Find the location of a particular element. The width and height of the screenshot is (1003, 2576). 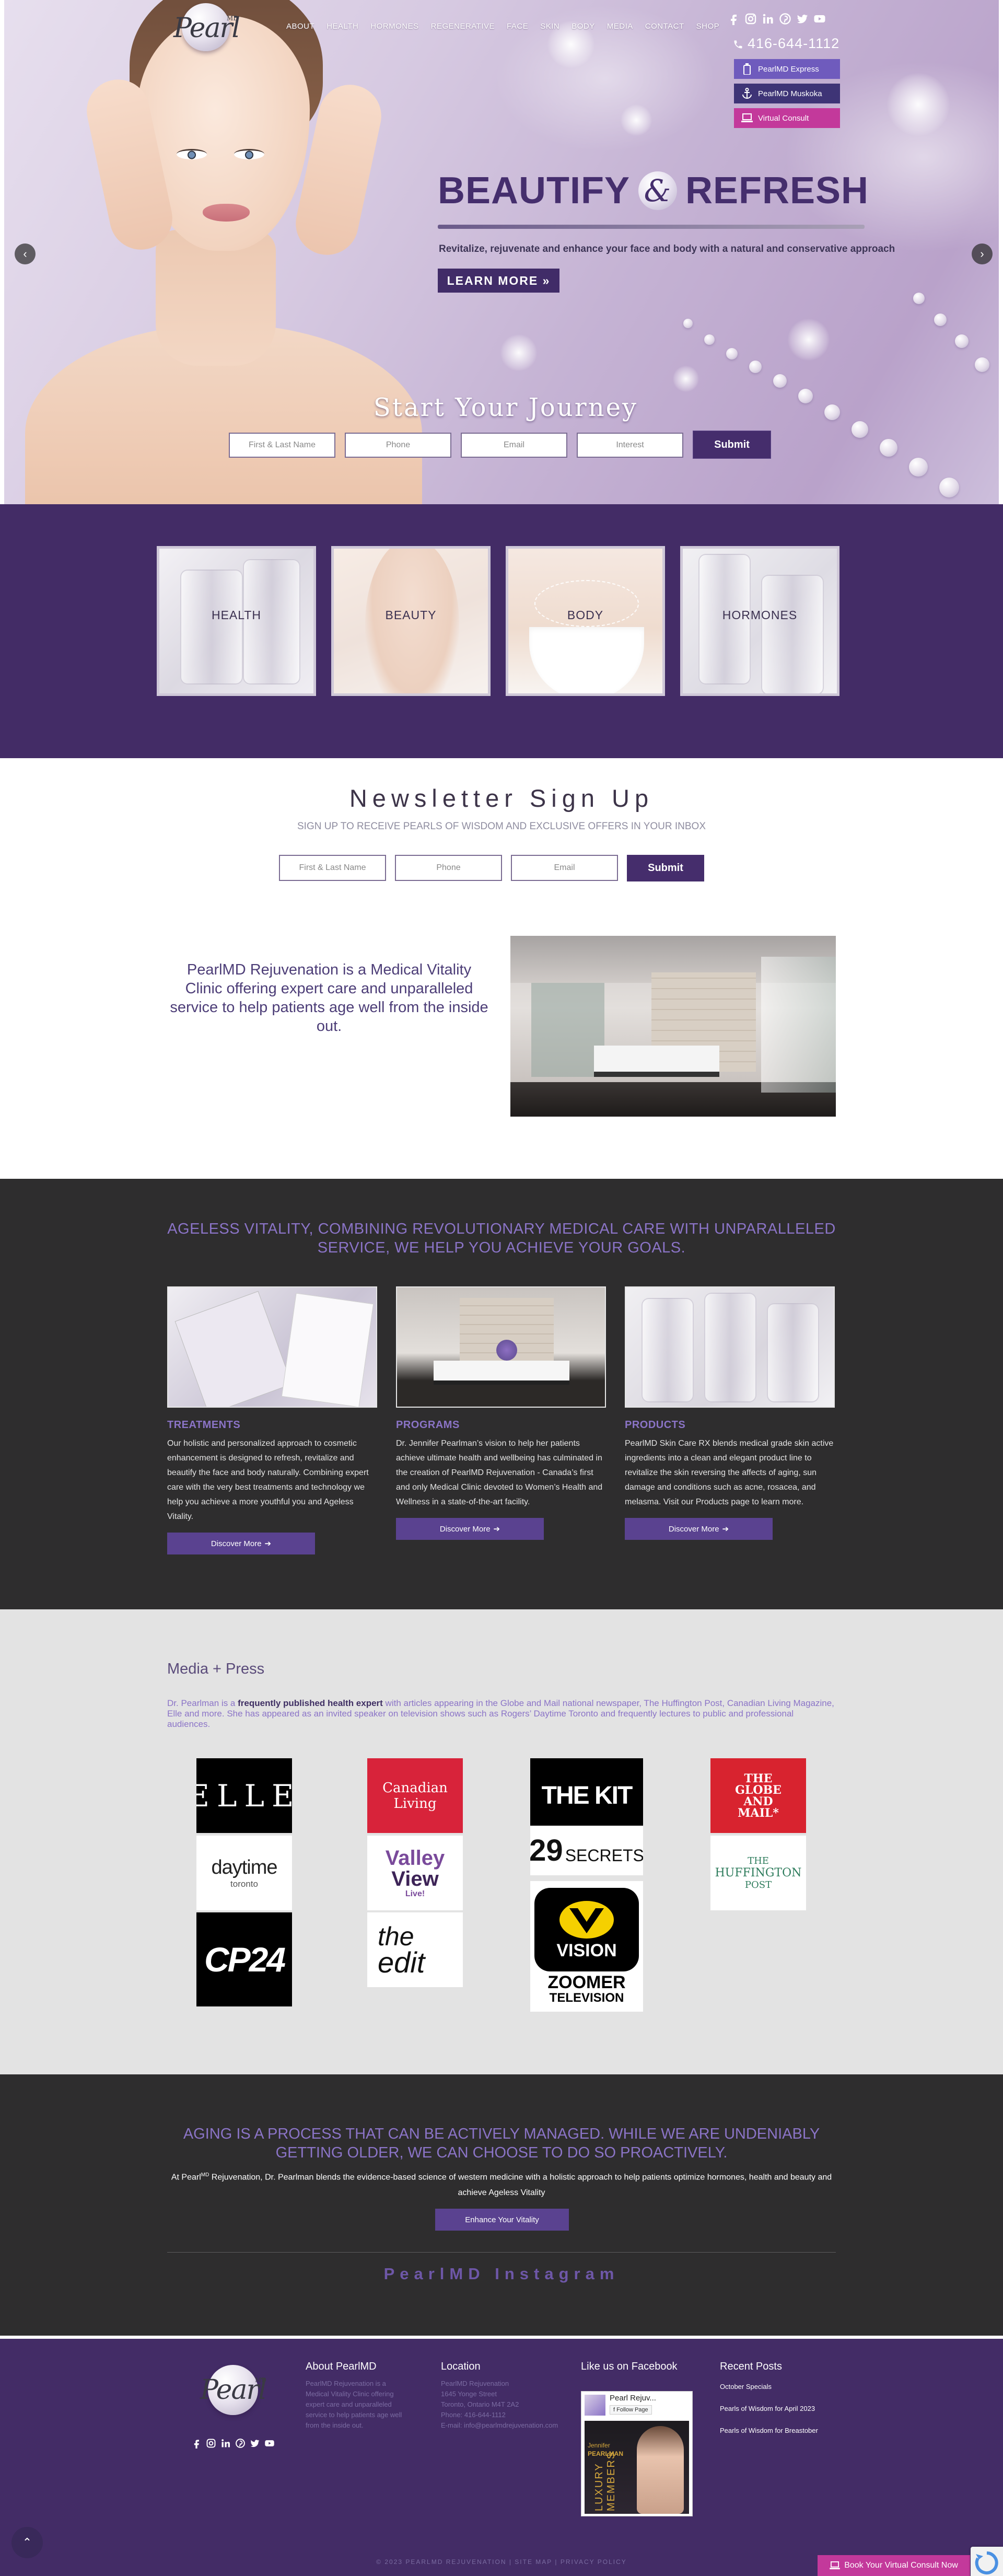

chevron-right-icon: › is located at coordinates (982, 253).